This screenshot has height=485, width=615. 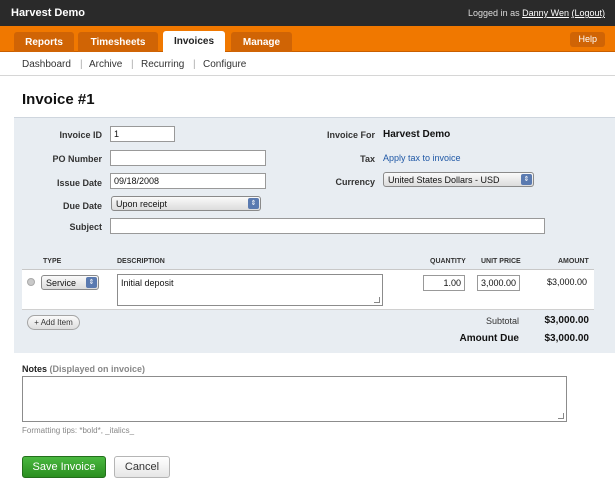 What do you see at coordinates (501, 261) in the screenshot?
I see `column-header-unit-price: UNIT PRICE` at bounding box center [501, 261].